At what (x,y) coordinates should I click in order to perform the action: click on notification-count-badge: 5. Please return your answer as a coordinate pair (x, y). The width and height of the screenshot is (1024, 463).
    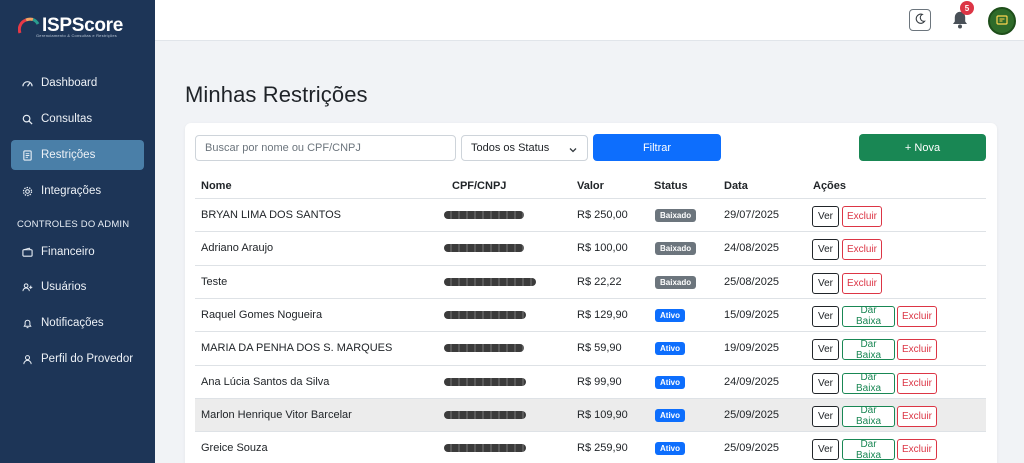
    Looking at the image, I should click on (967, 8).